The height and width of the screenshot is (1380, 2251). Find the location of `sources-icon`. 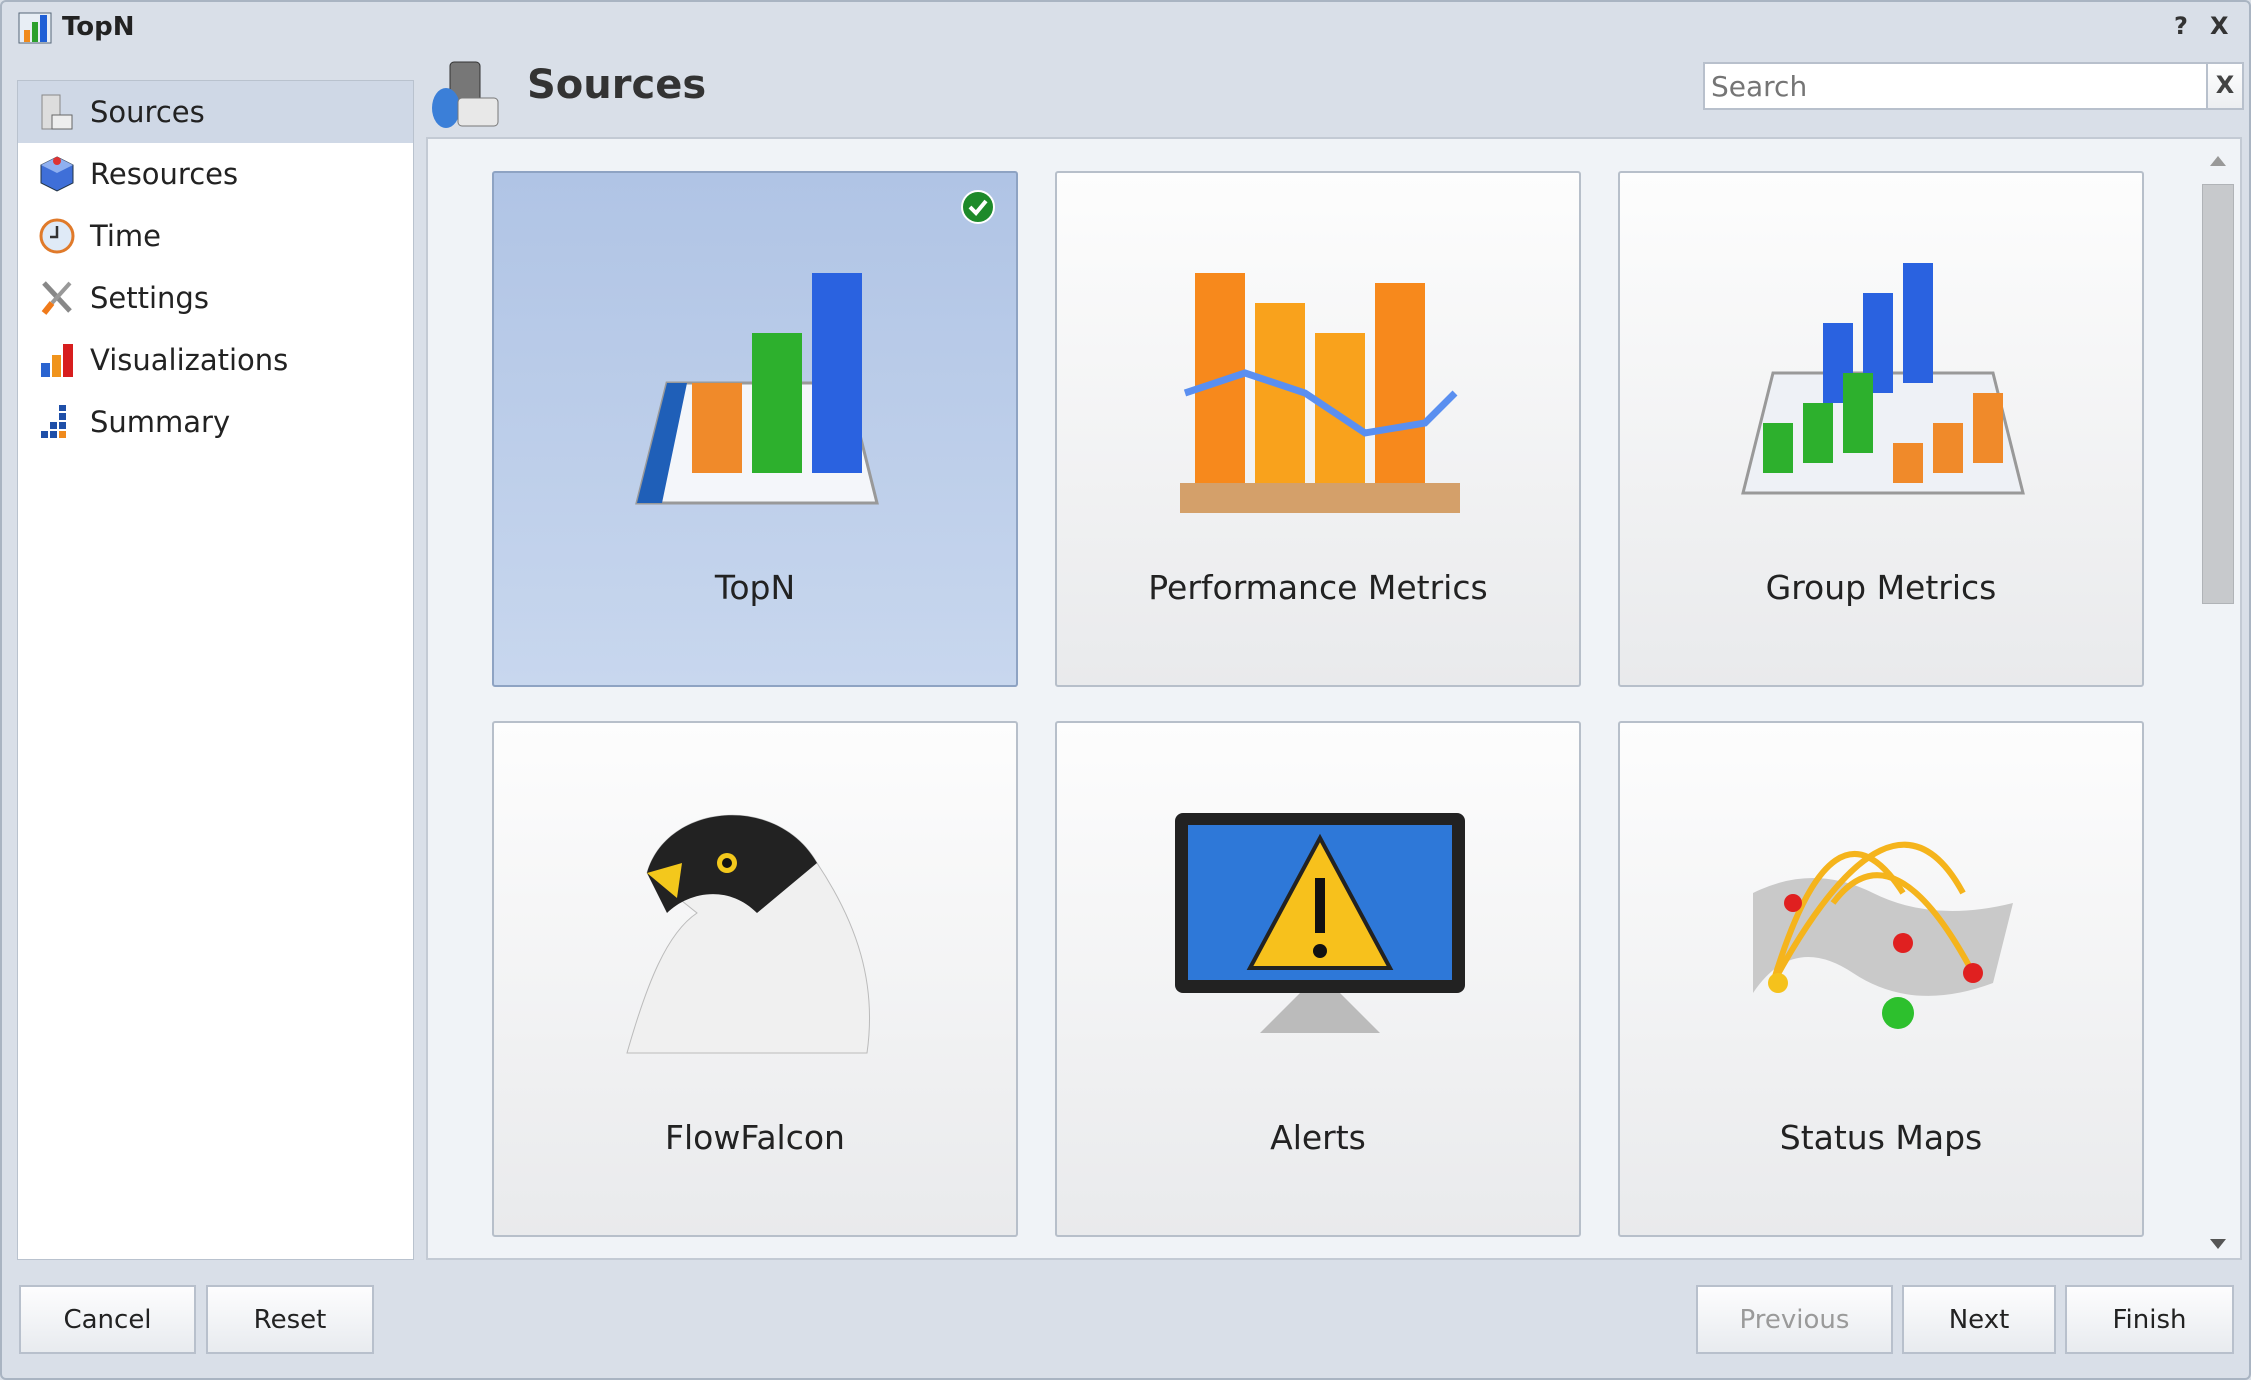

sources-icon is located at coordinates (465, 94).